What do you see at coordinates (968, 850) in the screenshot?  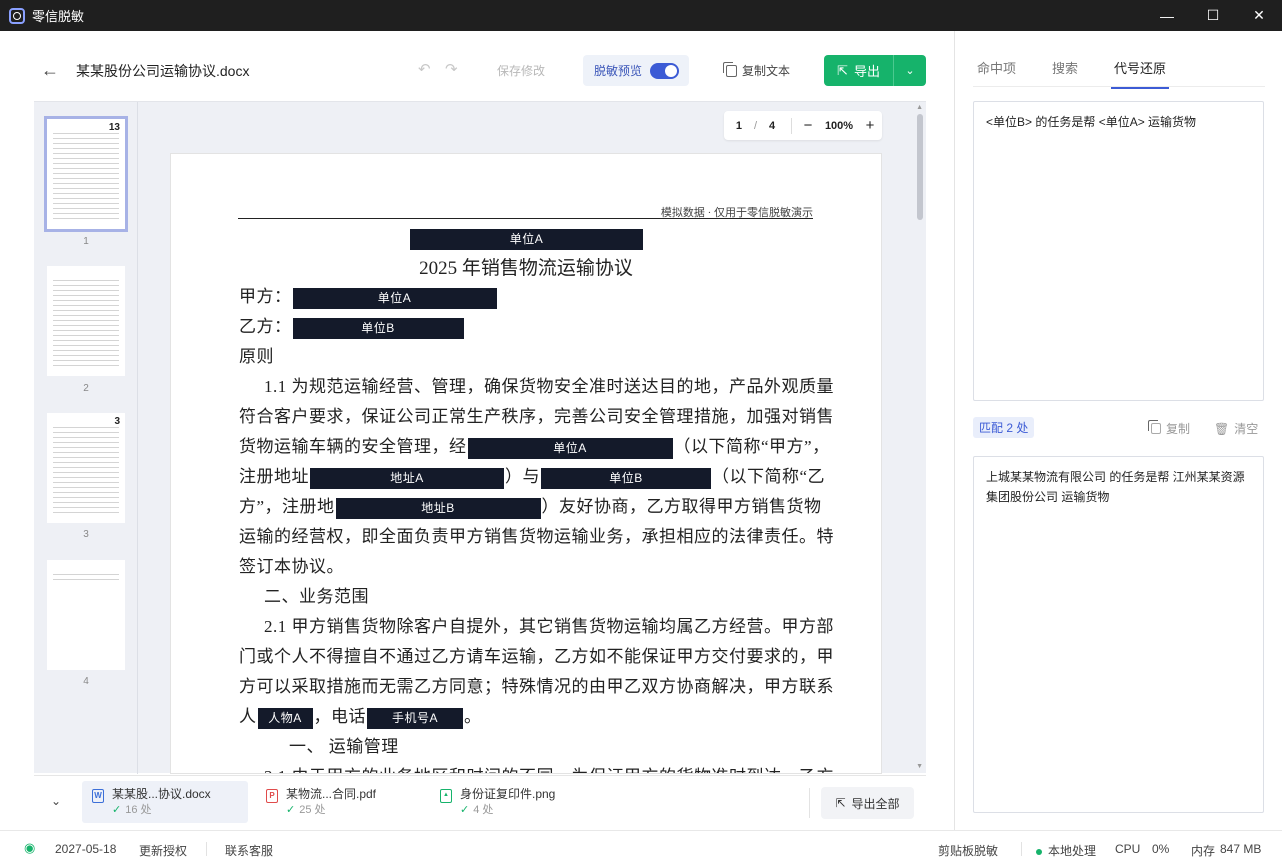 I see `clipboard-mask-button: 剪贴板脱敏` at bounding box center [968, 850].